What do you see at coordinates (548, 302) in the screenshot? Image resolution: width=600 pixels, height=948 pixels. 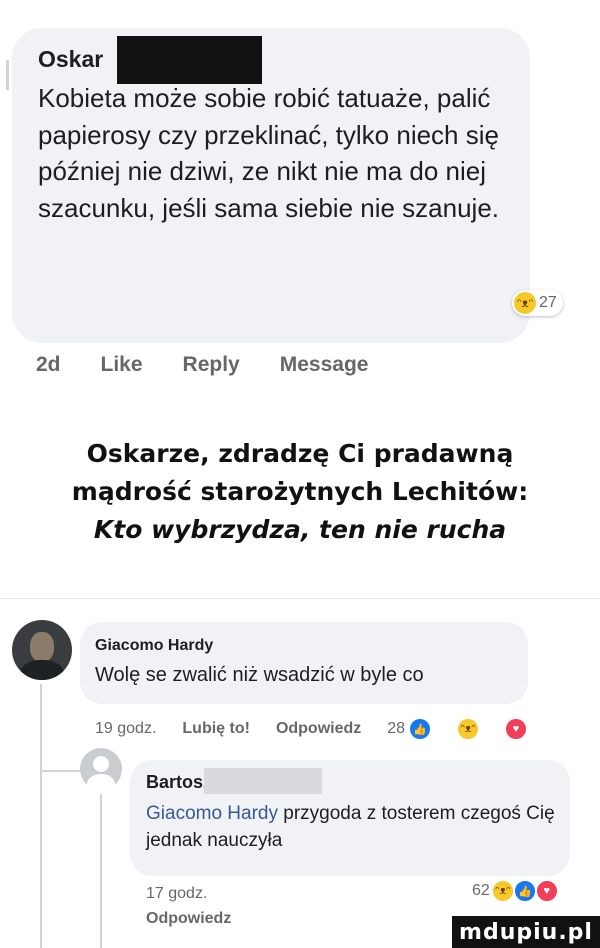 I see `reaction-count: 27` at bounding box center [548, 302].